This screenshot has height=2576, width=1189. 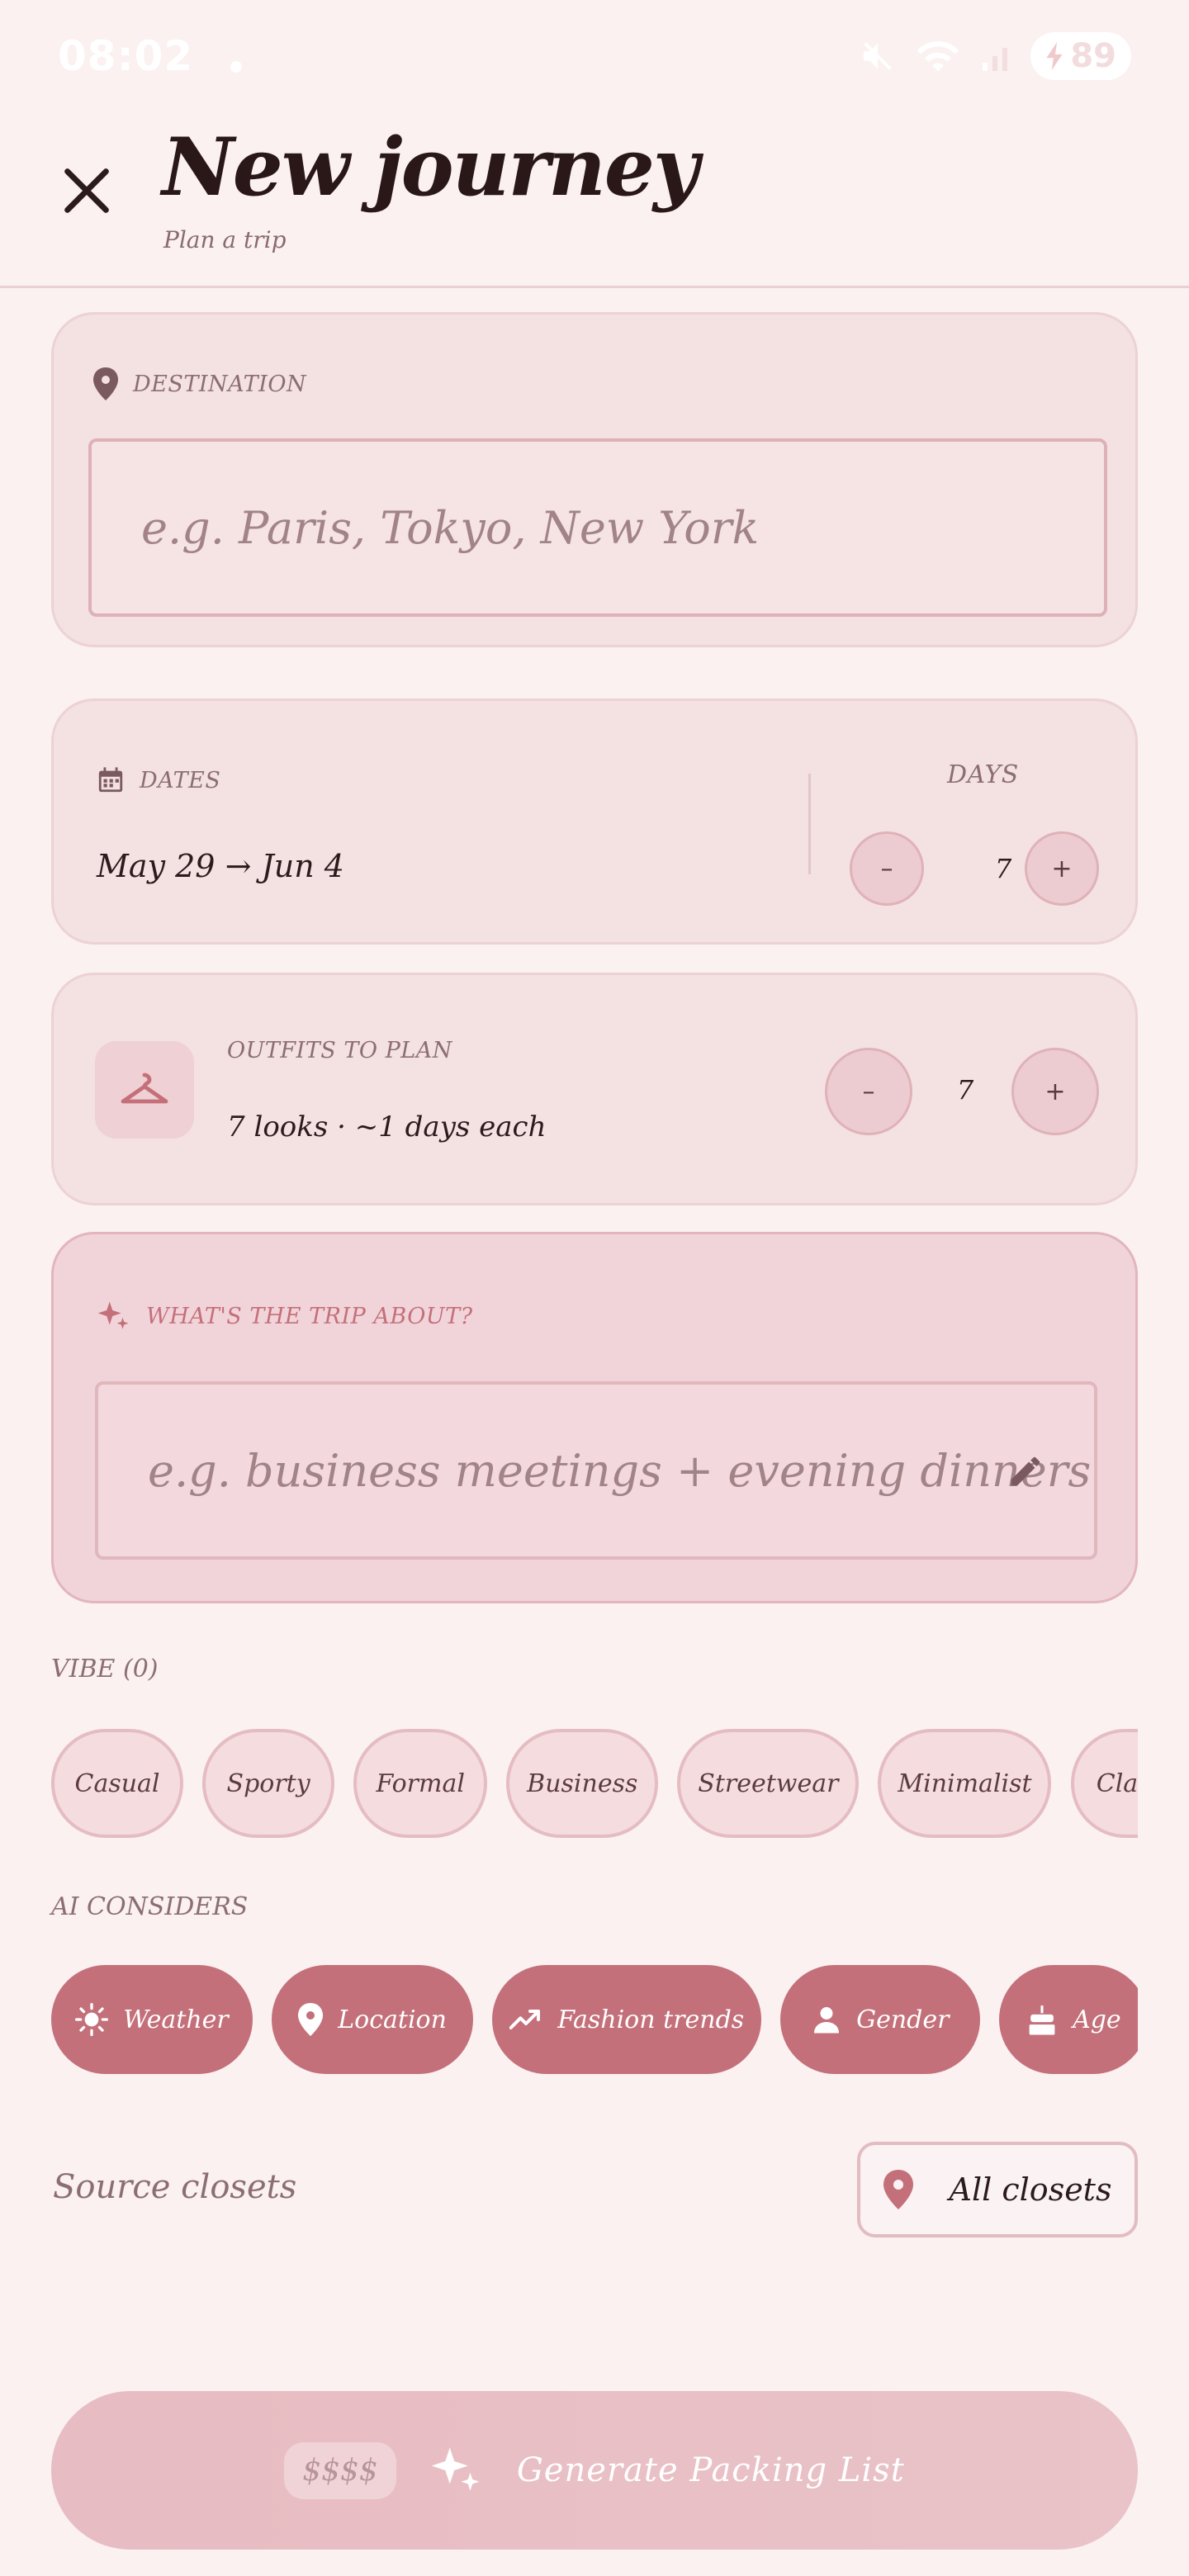 What do you see at coordinates (110, 780) in the screenshot?
I see `calendar-icon` at bounding box center [110, 780].